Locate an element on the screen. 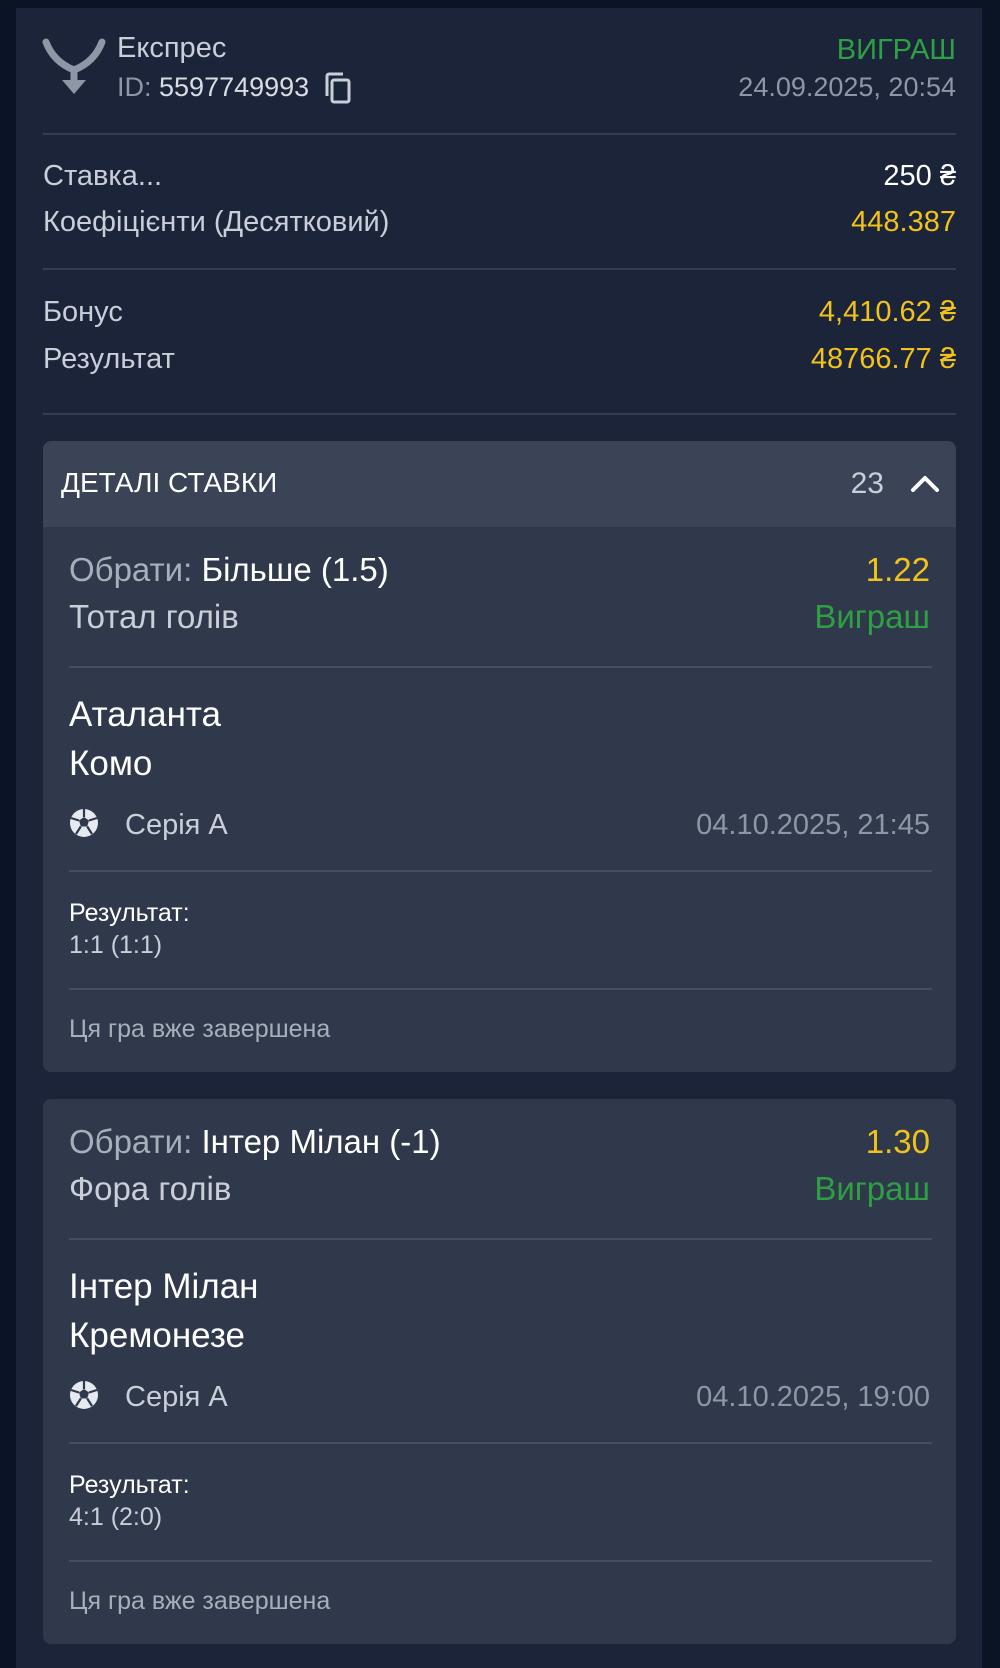 Image resolution: width=1000 pixels, height=1668 pixels. selection-pick: Обрати: Інтер Мілан (-1) is located at coordinates (255, 1142).